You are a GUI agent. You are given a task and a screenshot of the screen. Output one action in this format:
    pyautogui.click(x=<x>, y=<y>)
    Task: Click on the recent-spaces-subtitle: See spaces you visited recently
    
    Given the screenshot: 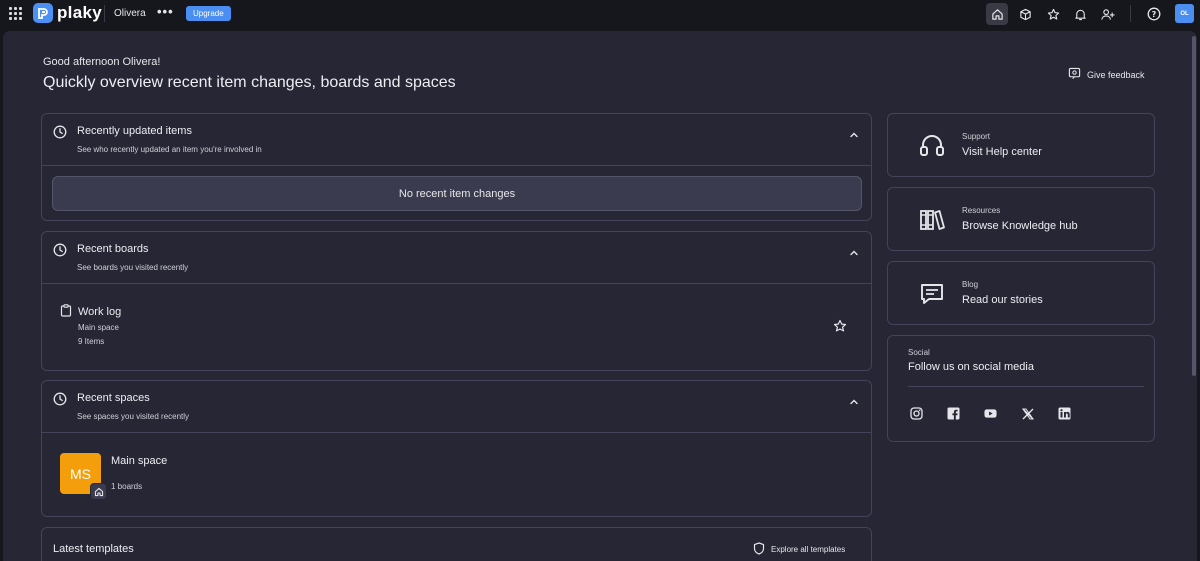 What is the action you would take?
    pyautogui.click(x=133, y=416)
    